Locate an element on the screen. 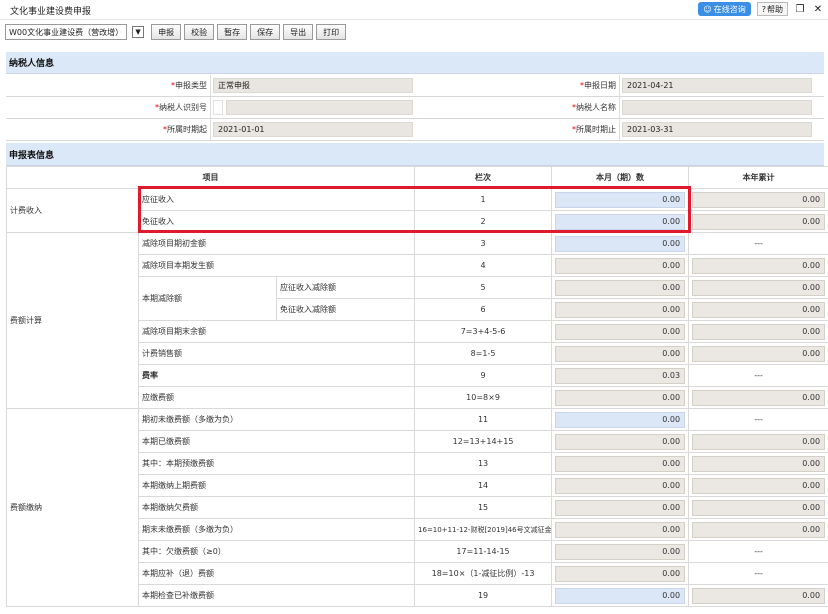 Image resolution: width=828 pixels, height=614 pixels. row-item: 免征收入 is located at coordinates (276, 221).